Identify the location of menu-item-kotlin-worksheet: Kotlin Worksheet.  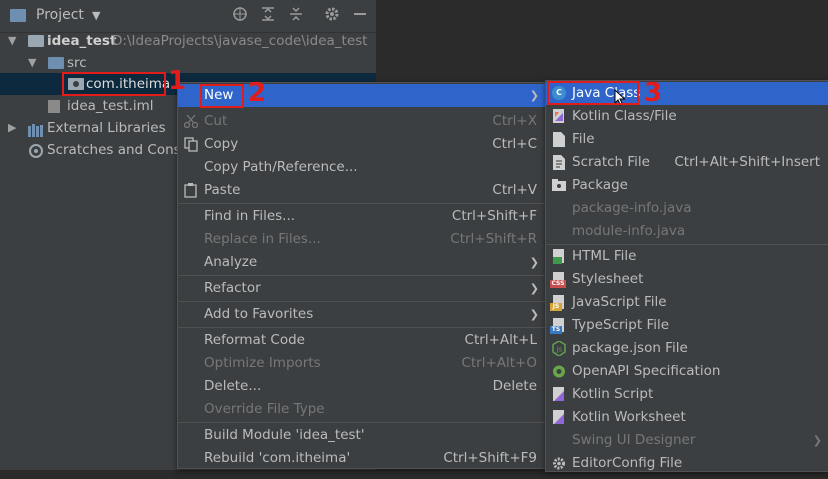
(687, 417).